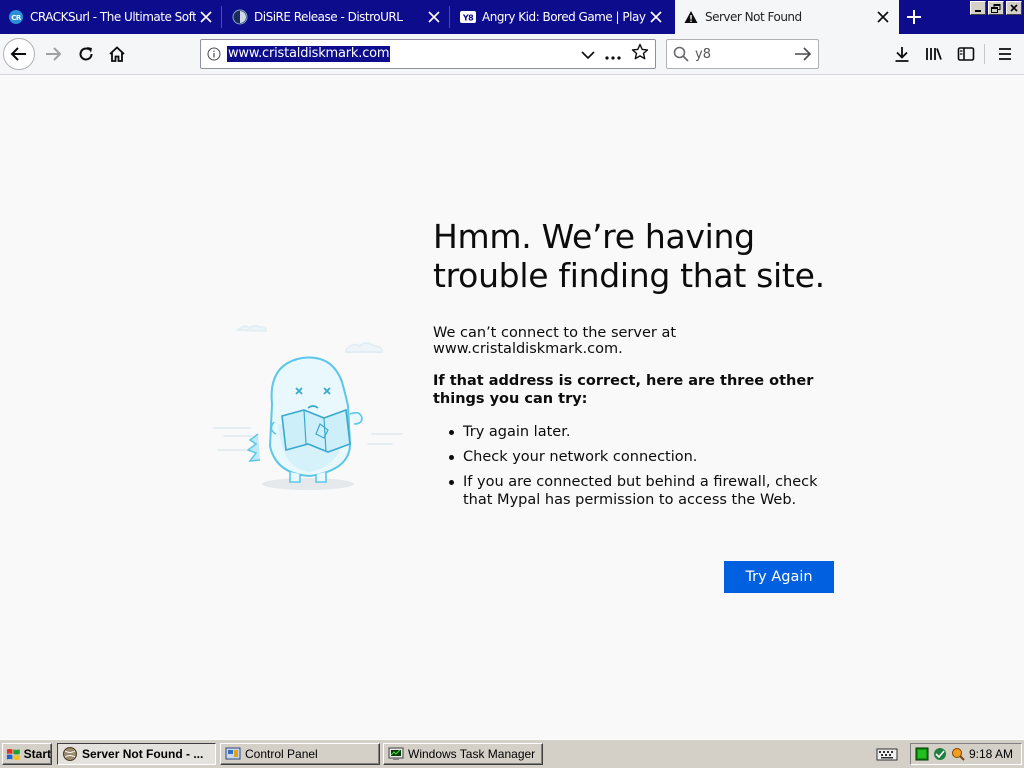 This screenshot has height=768, width=1024. Describe the element at coordinates (70, 754) in the screenshot. I see `browser-app-icon` at that location.